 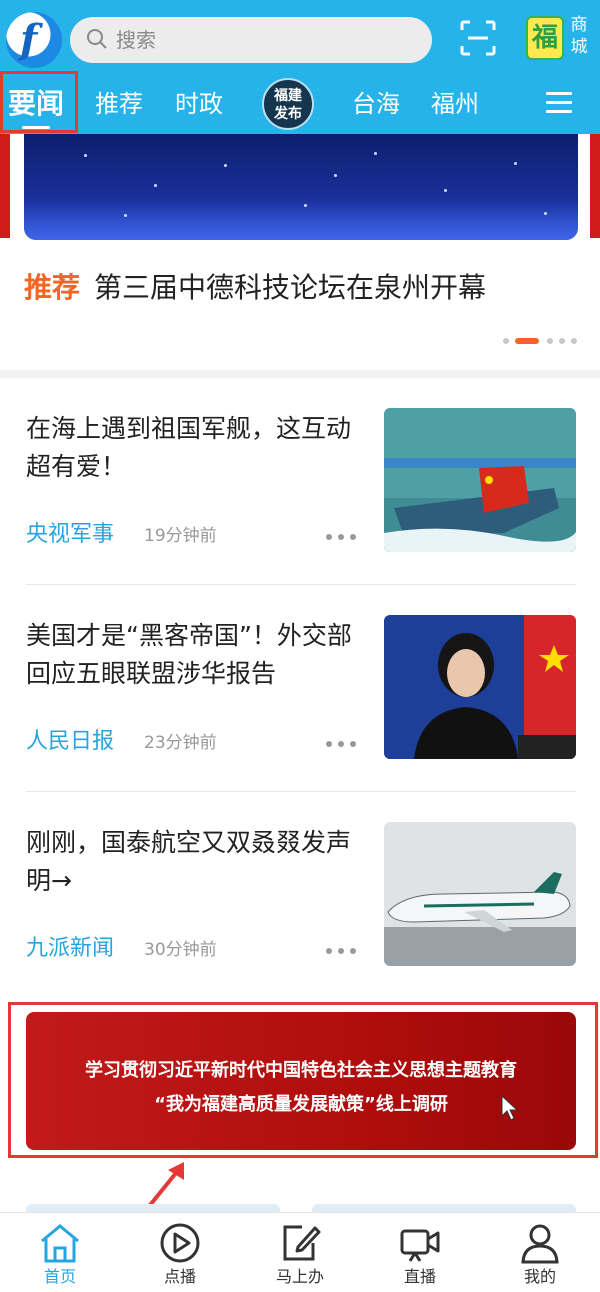 What do you see at coordinates (559, 103) in the screenshot?
I see `tab-menu-icon` at bounding box center [559, 103].